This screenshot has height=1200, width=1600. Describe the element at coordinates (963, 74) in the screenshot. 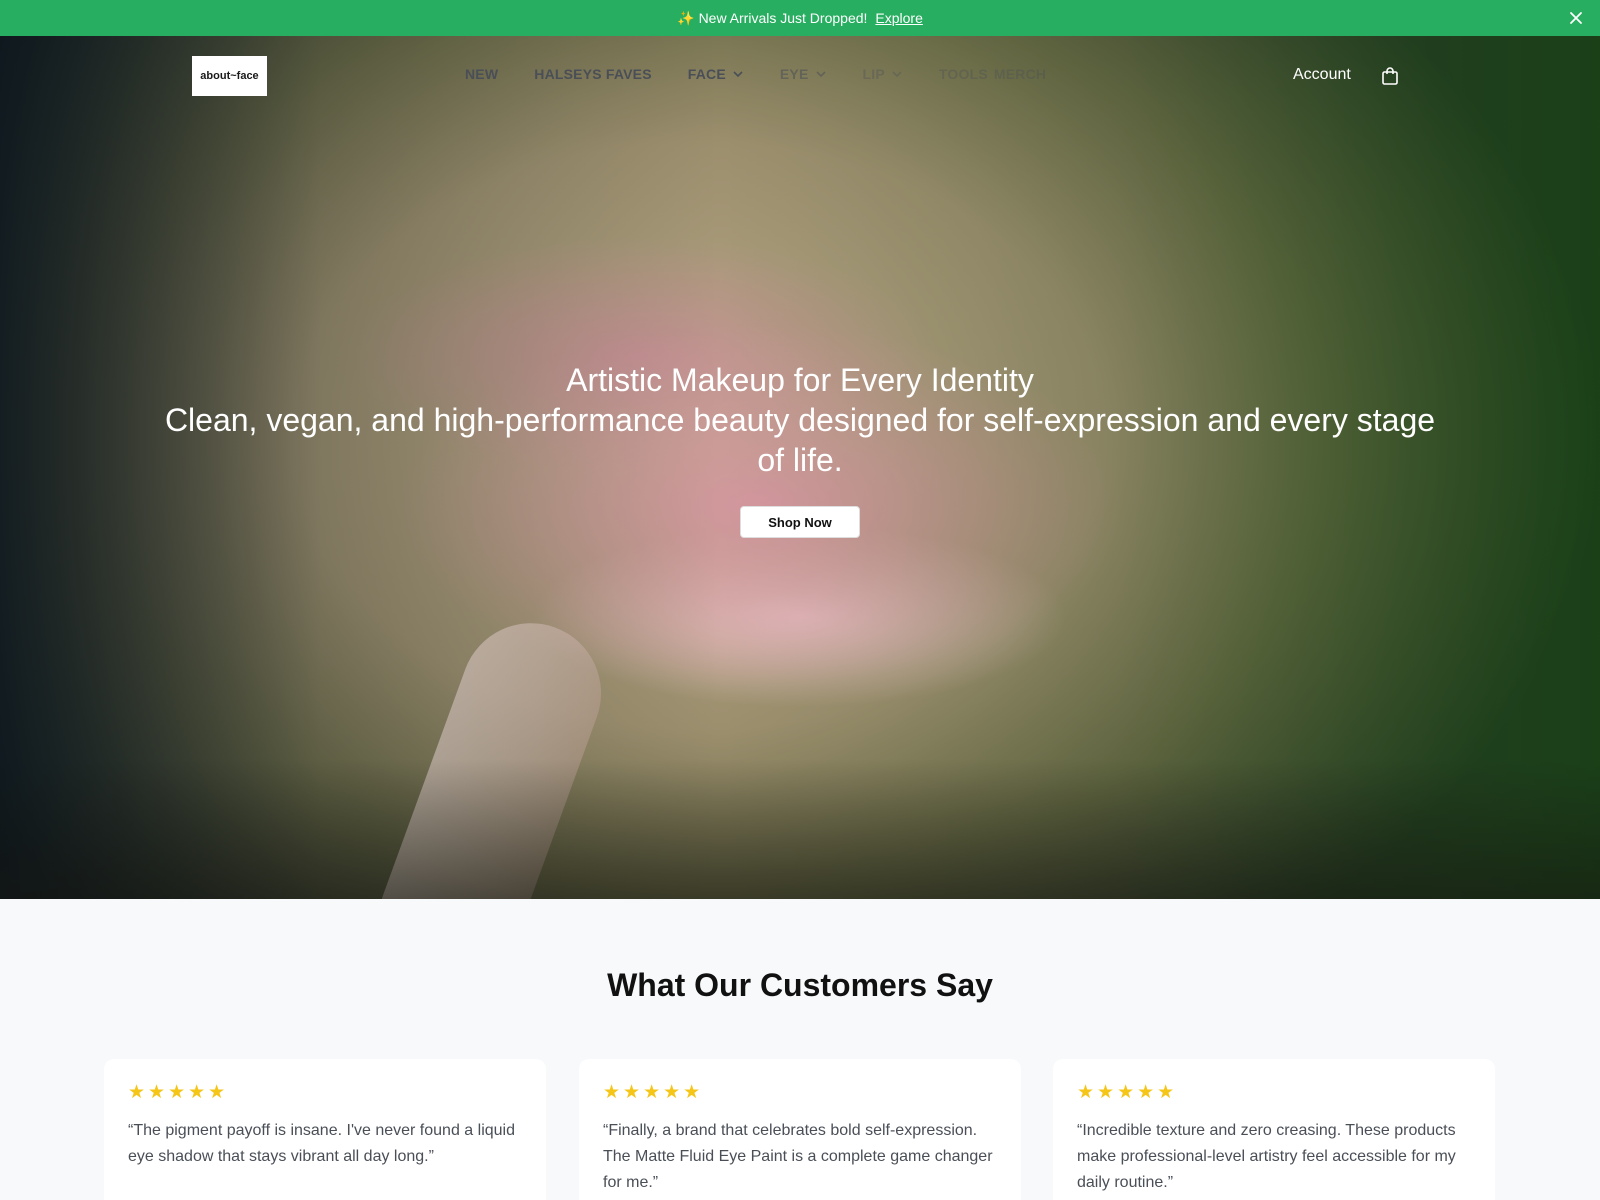

I see `nav-item-tools: TOOLS` at that location.